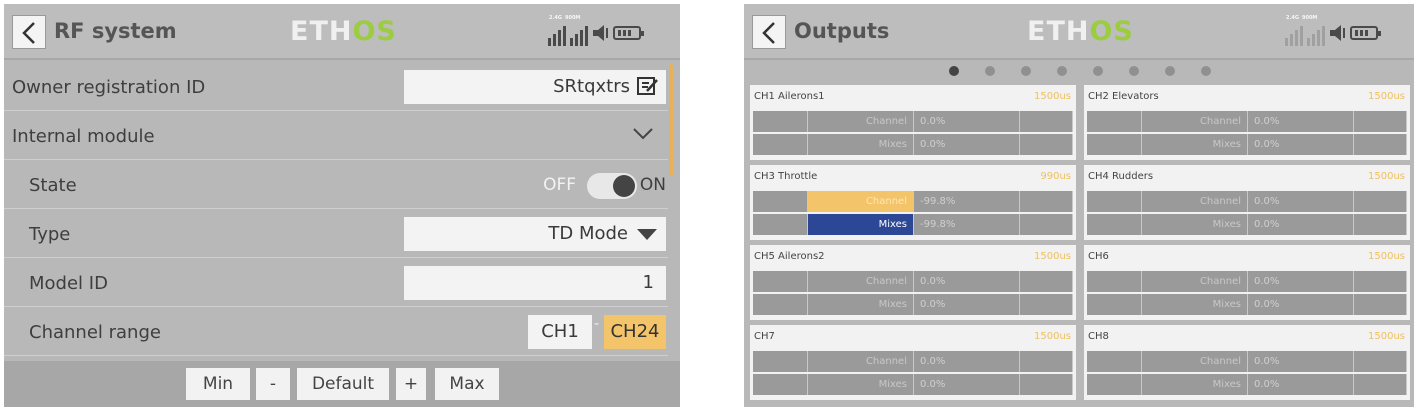  Describe the element at coordinates (336, 86) in the screenshot. I see `owner-registration-row: Owner registration ID SRtqxtrs` at that location.